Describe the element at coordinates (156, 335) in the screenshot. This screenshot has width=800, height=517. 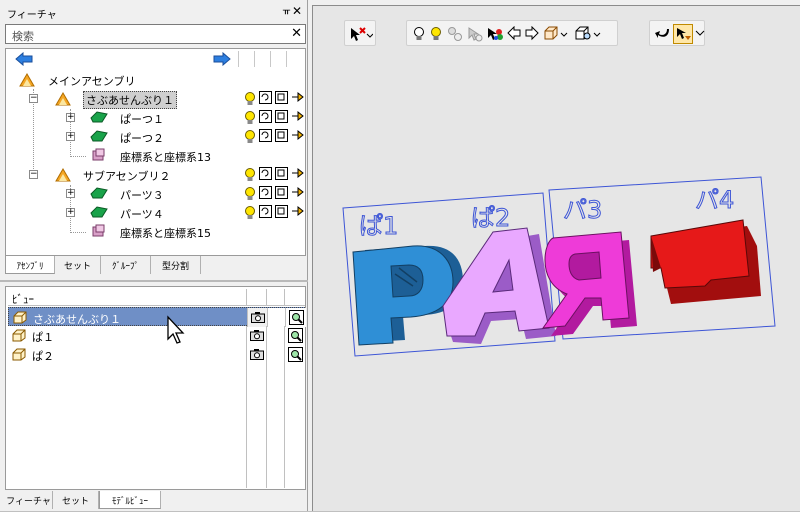
I see `view-row: ぱ１` at that location.